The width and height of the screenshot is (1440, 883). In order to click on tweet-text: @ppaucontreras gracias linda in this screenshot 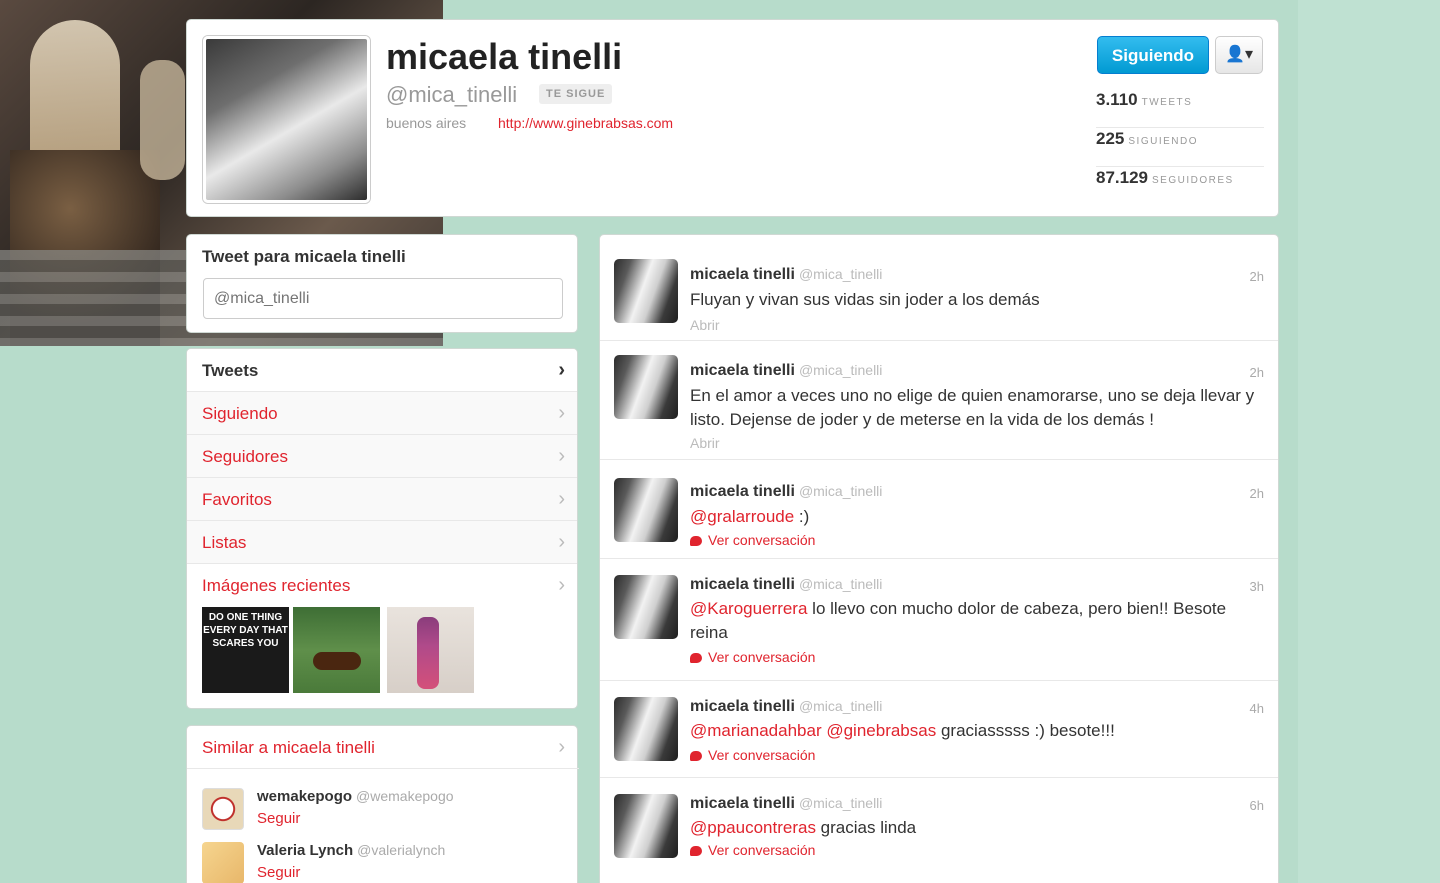, I will do `click(980, 828)`.